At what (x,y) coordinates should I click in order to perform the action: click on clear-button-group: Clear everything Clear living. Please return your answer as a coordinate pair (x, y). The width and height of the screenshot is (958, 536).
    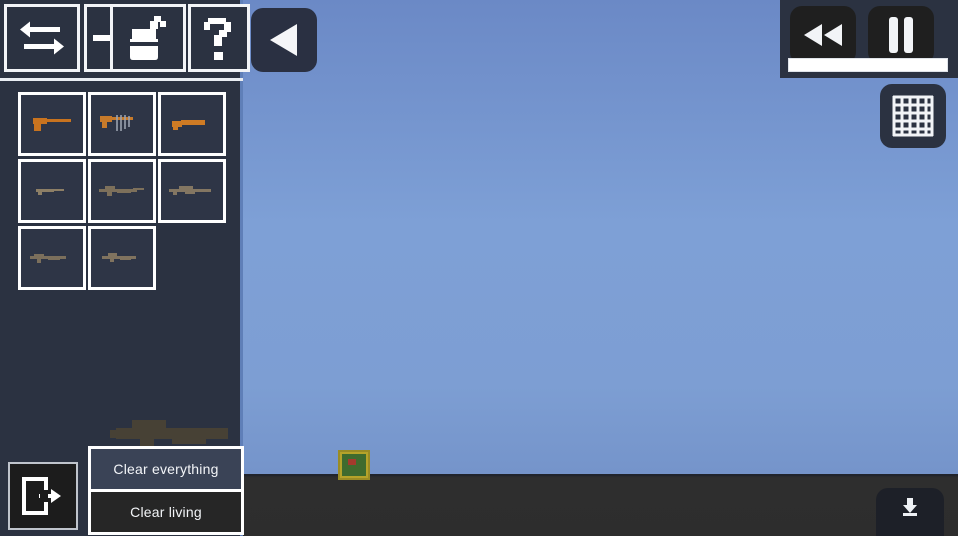
    Looking at the image, I should click on (166, 490).